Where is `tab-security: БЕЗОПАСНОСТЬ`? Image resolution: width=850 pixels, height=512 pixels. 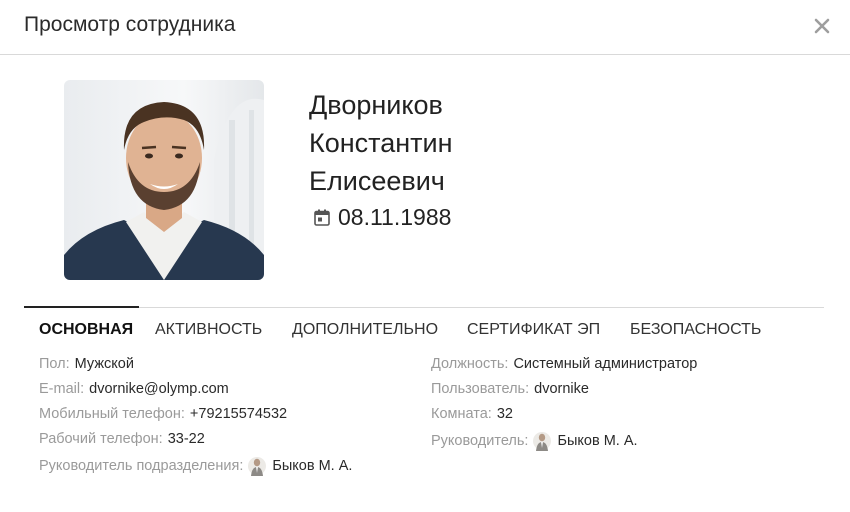
tab-security: БЕЗОПАСНОСТЬ is located at coordinates (695, 330).